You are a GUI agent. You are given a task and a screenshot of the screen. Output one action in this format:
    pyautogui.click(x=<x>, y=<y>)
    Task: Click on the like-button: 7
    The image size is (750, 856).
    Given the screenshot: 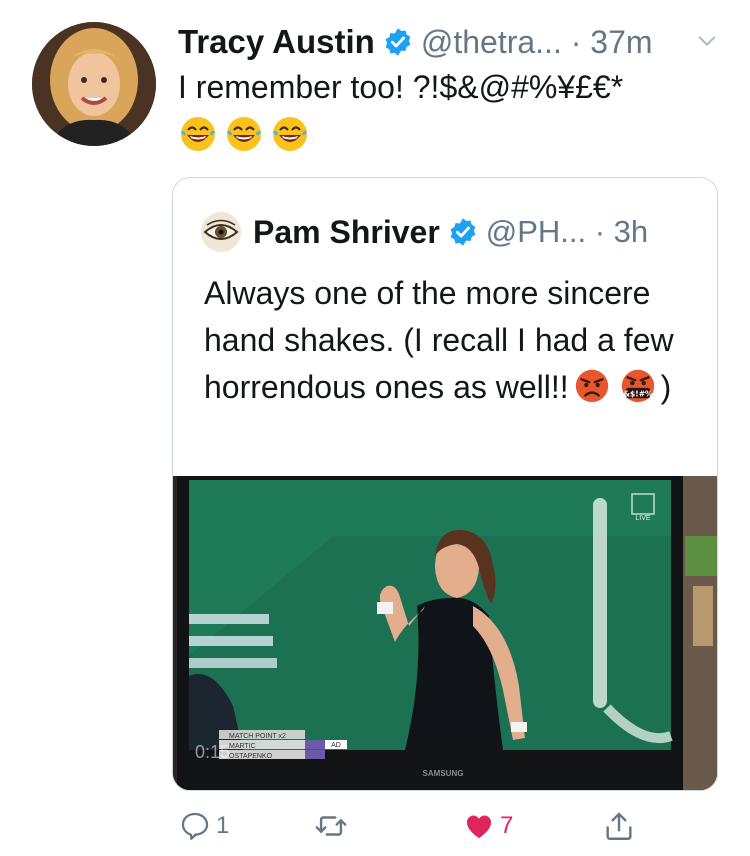 What is the action you would take?
    pyautogui.click(x=487, y=826)
    